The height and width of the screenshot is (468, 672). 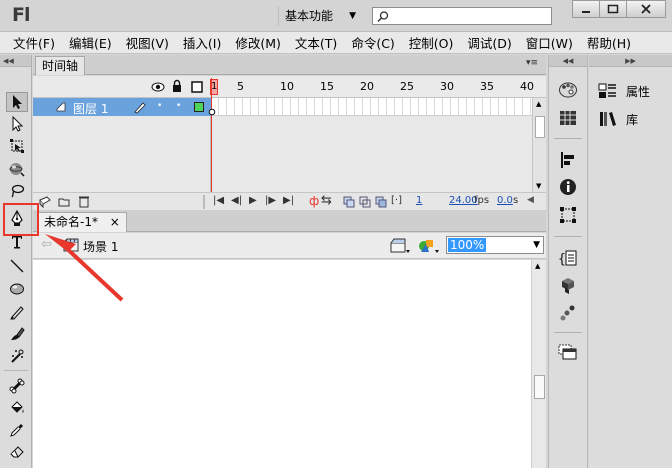 What do you see at coordinates (568, 313) in the screenshot?
I see `motion-presets-panel-button` at bounding box center [568, 313].